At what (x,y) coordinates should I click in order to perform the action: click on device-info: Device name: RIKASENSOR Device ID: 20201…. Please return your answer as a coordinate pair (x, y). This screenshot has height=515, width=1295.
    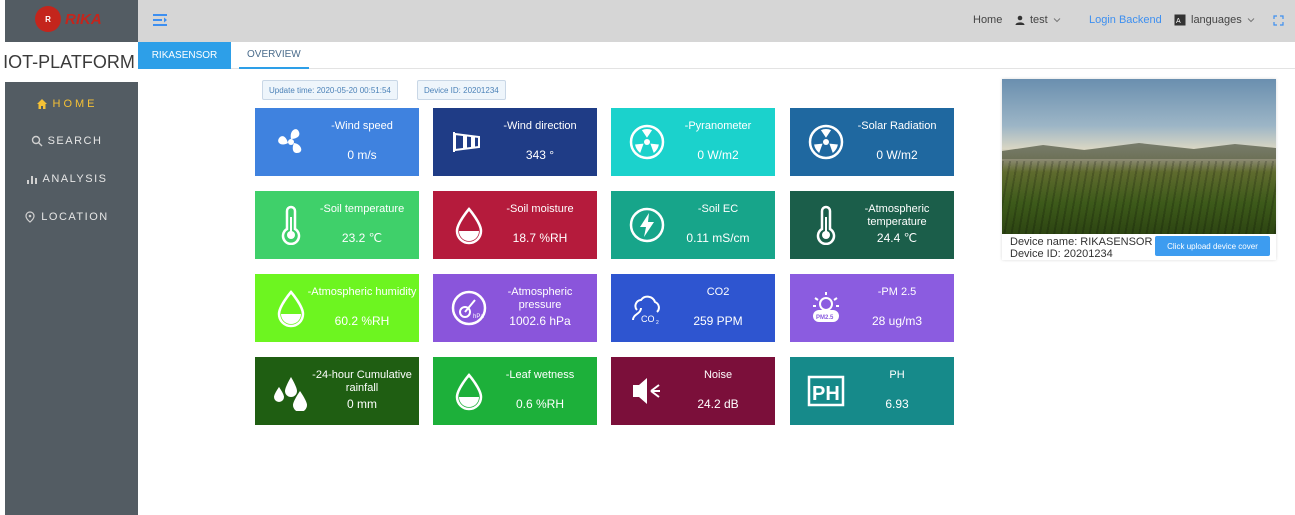
    Looking at the image, I should click on (1081, 248).